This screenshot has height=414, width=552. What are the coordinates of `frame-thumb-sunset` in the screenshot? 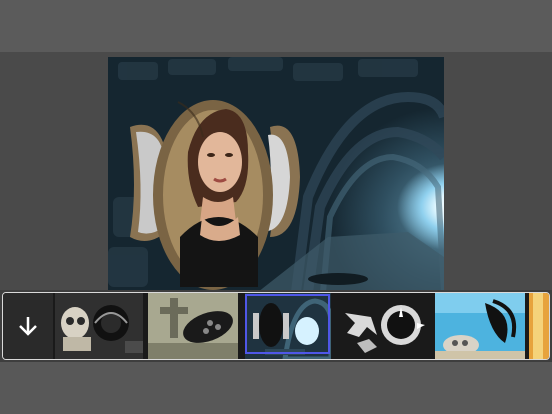 It's located at (539, 326).